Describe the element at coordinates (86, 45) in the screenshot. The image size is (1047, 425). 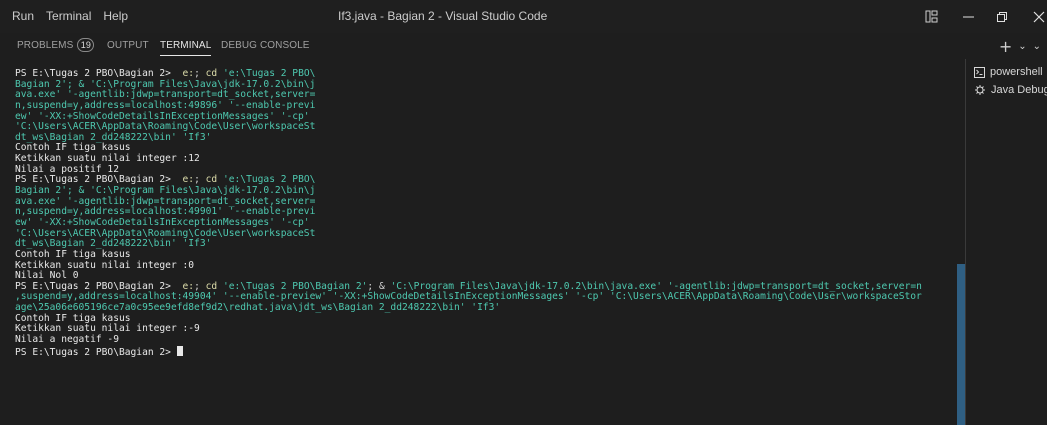
I see `problems-count-badge: 19` at that location.